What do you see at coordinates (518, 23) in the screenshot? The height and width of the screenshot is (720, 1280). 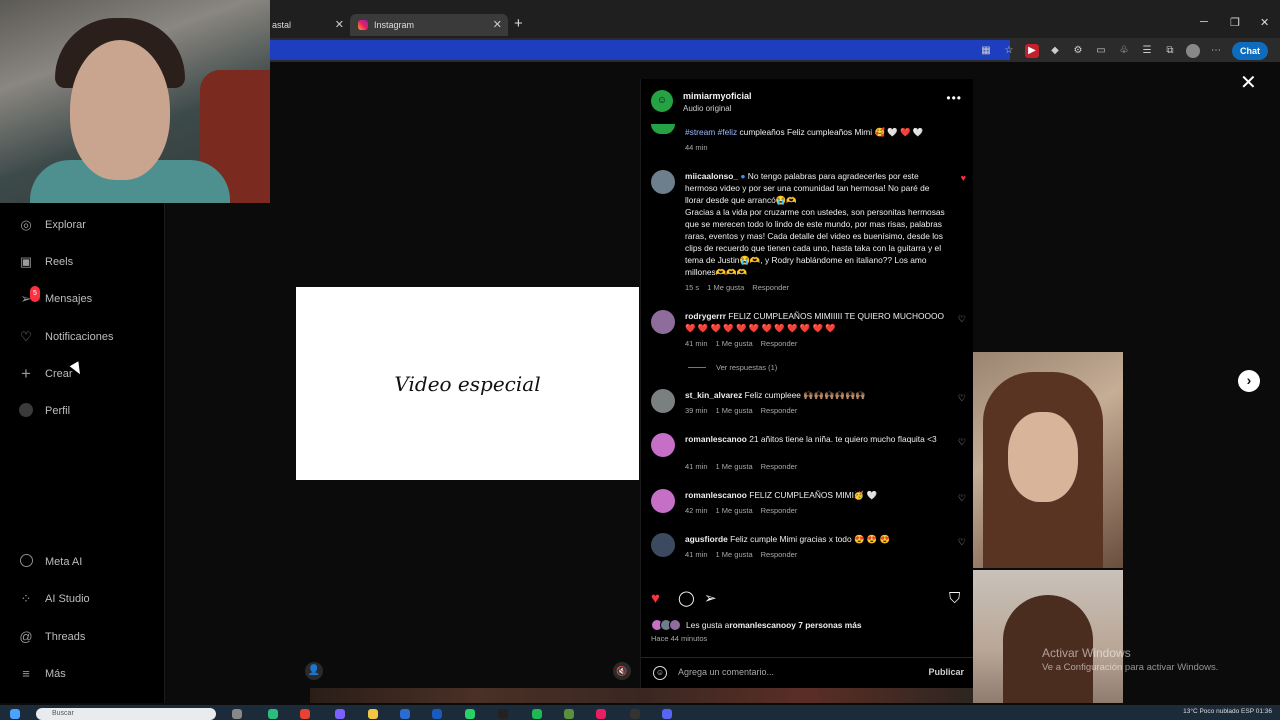 I see `new-tab-button: +` at bounding box center [518, 23].